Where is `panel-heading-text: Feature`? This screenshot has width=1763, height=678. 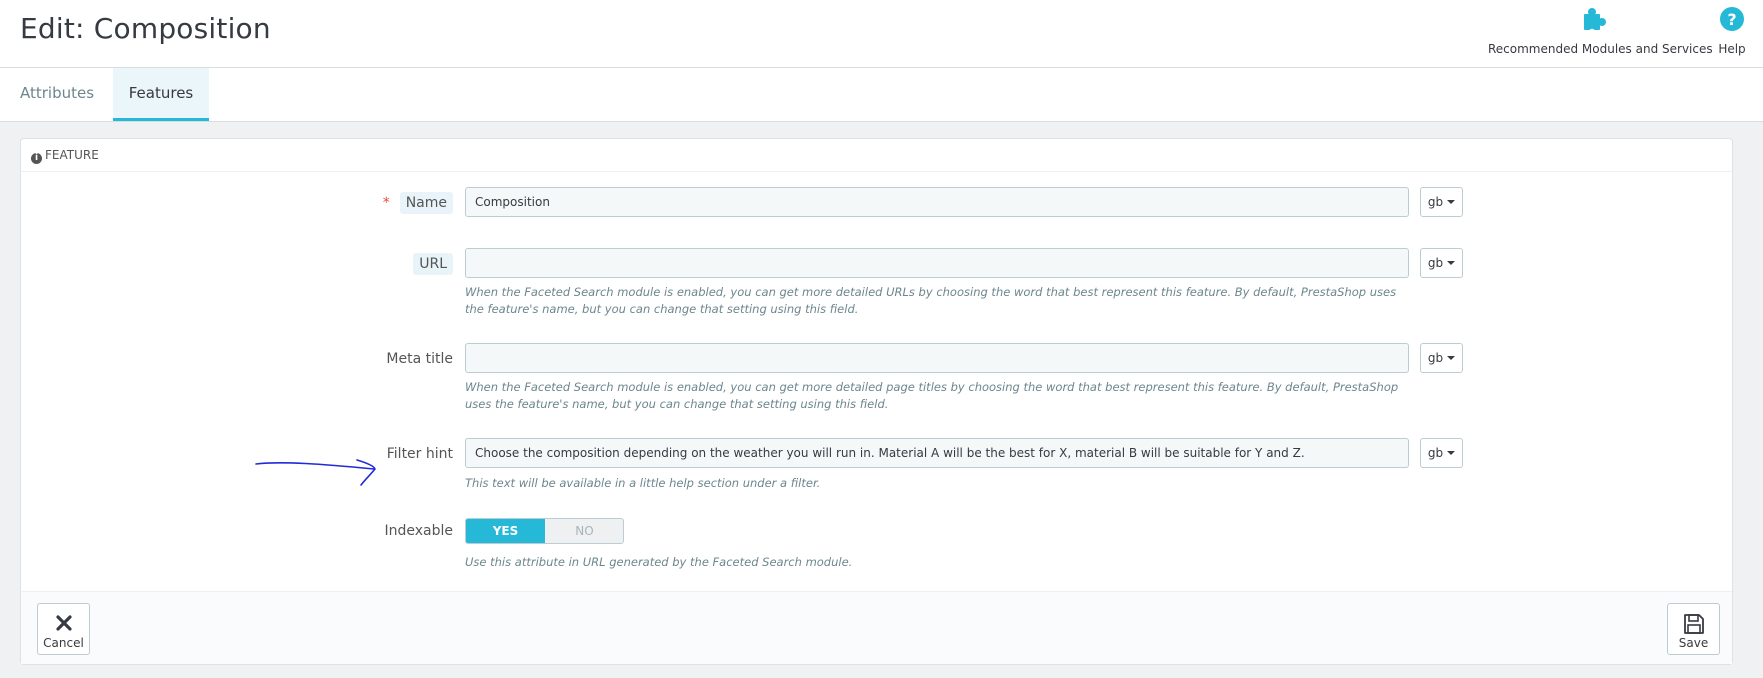 panel-heading-text: Feature is located at coordinates (72, 155).